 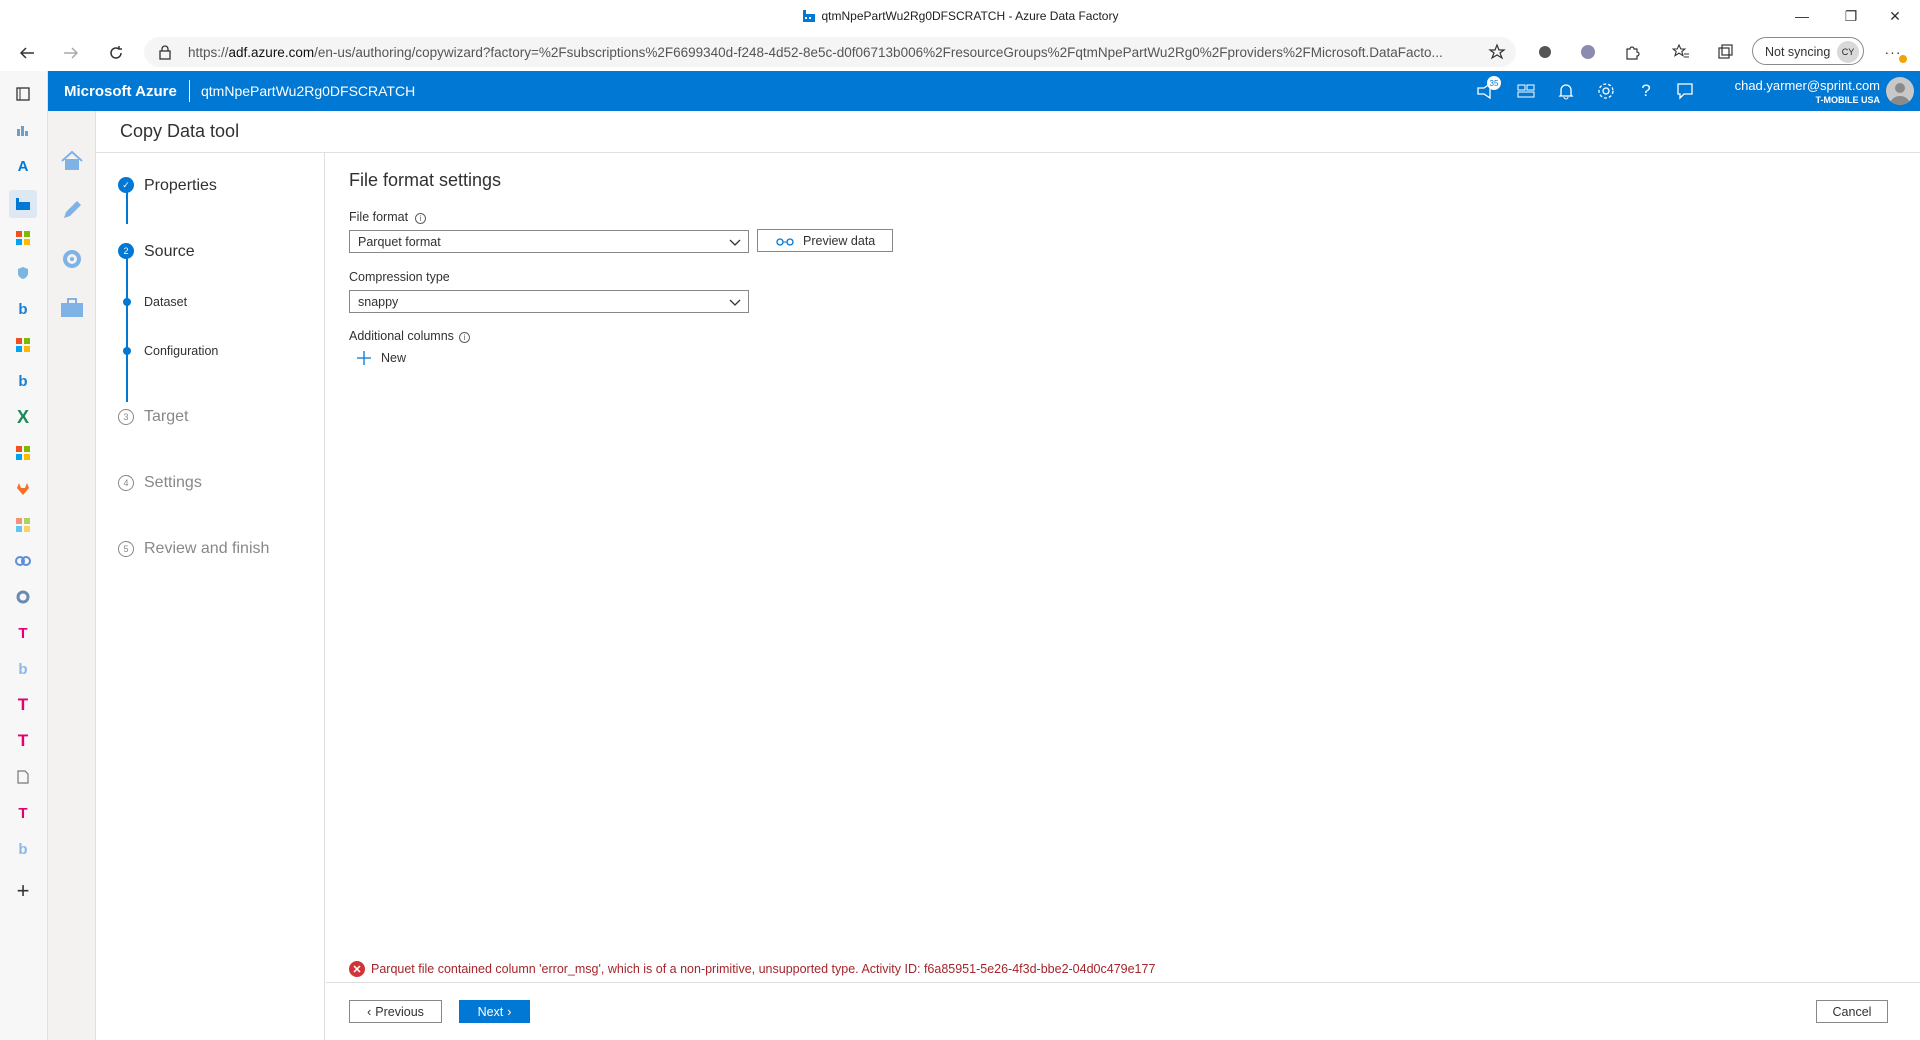 What do you see at coordinates (1900, 91) in the screenshot?
I see `user-avatar` at bounding box center [1900, 91].